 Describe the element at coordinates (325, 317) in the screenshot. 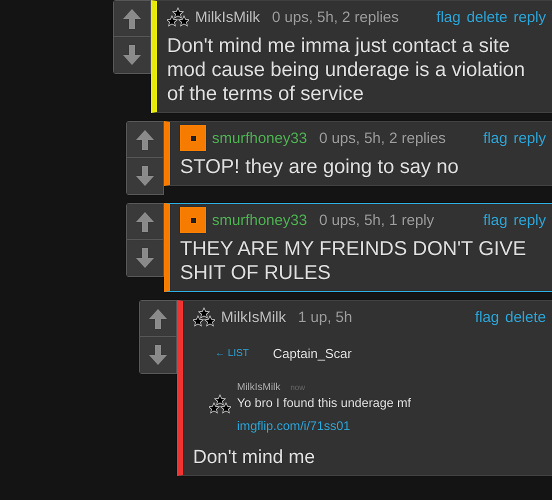

I see `comment-meta: 1 up, 5h` at that location.